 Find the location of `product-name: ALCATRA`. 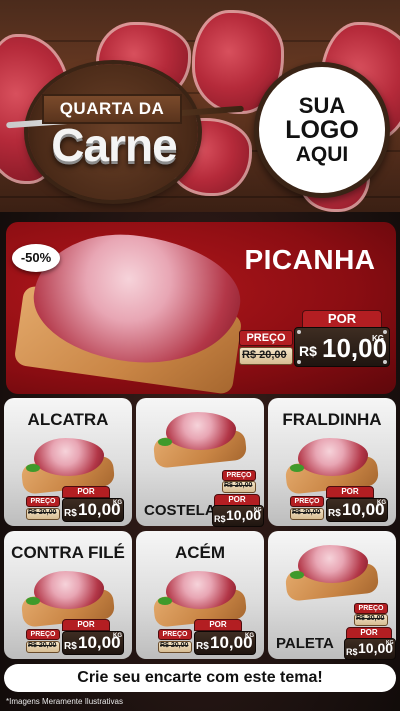

product-name: ALCATRA is located at coordinates (68, 419).